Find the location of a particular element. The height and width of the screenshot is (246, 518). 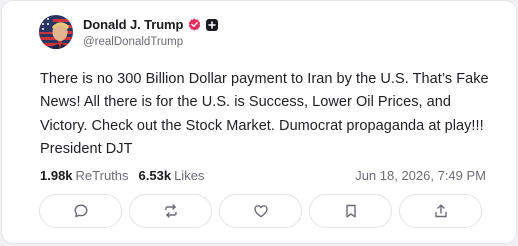

author-name-row: Donald J. Trump is located at coordinates (151, 25).